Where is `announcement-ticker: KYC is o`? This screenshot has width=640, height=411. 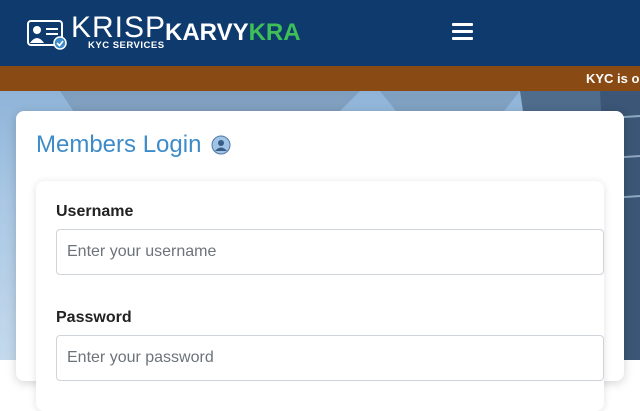 announcement-ticker: KYC is o is located at coordinates (320, 78).